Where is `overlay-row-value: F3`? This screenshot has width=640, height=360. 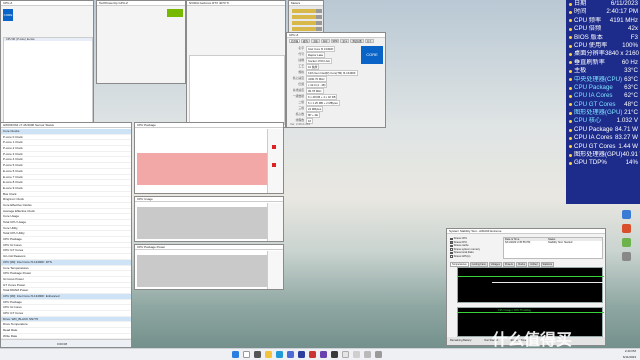
overlay-row-value: F3 is located at coordinates (634, 37).